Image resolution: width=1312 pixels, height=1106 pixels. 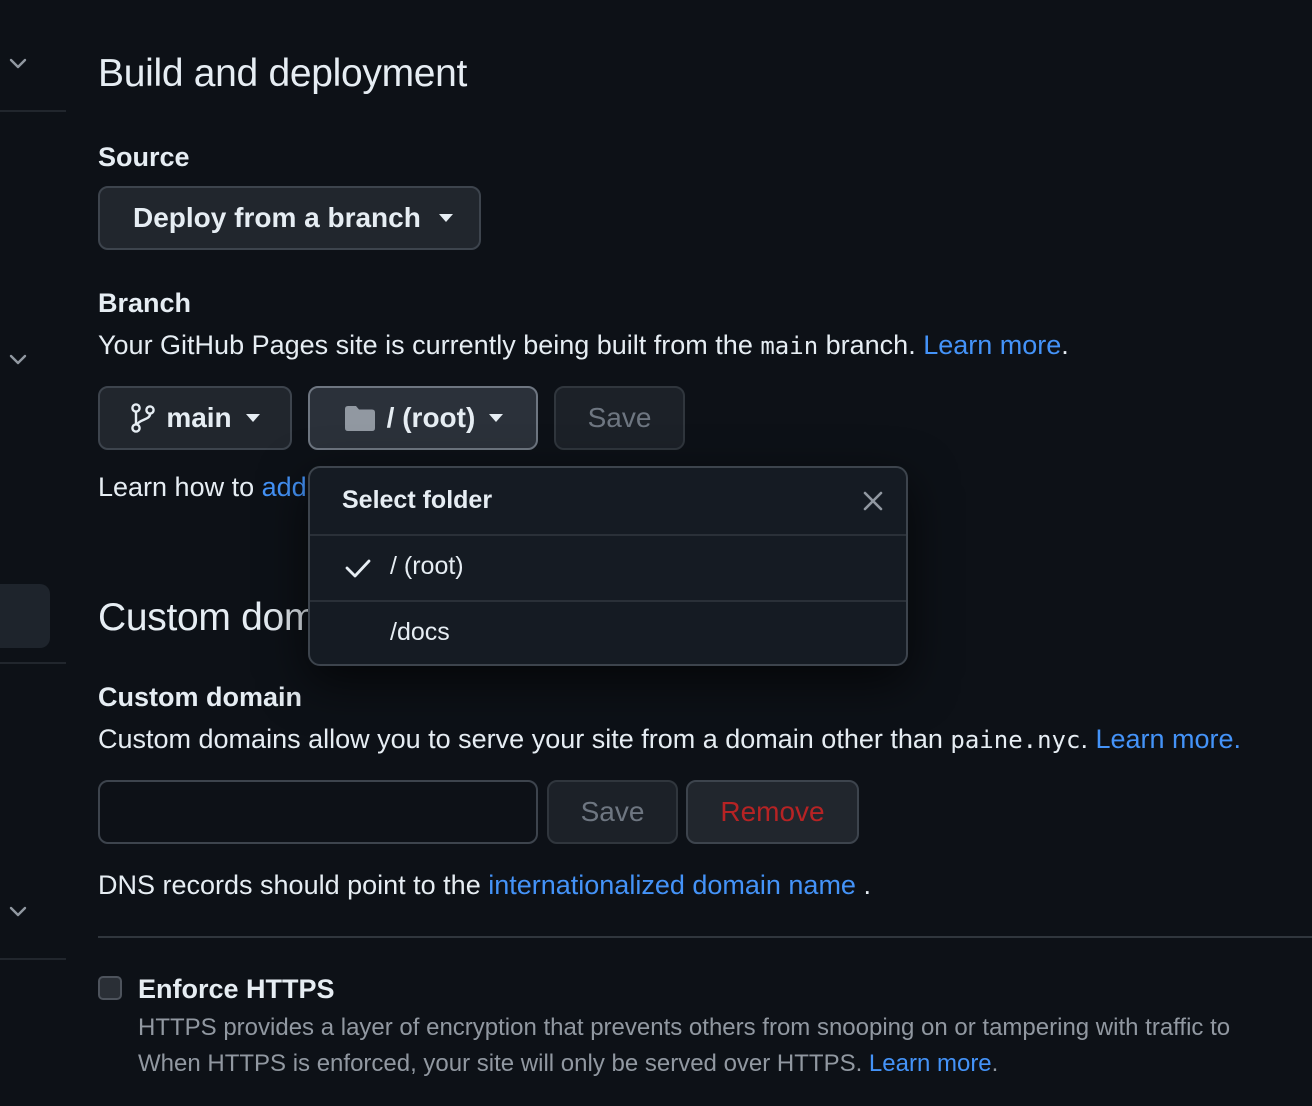 I want to click on branch-desc-text: branch., so click(x=871, y=345).